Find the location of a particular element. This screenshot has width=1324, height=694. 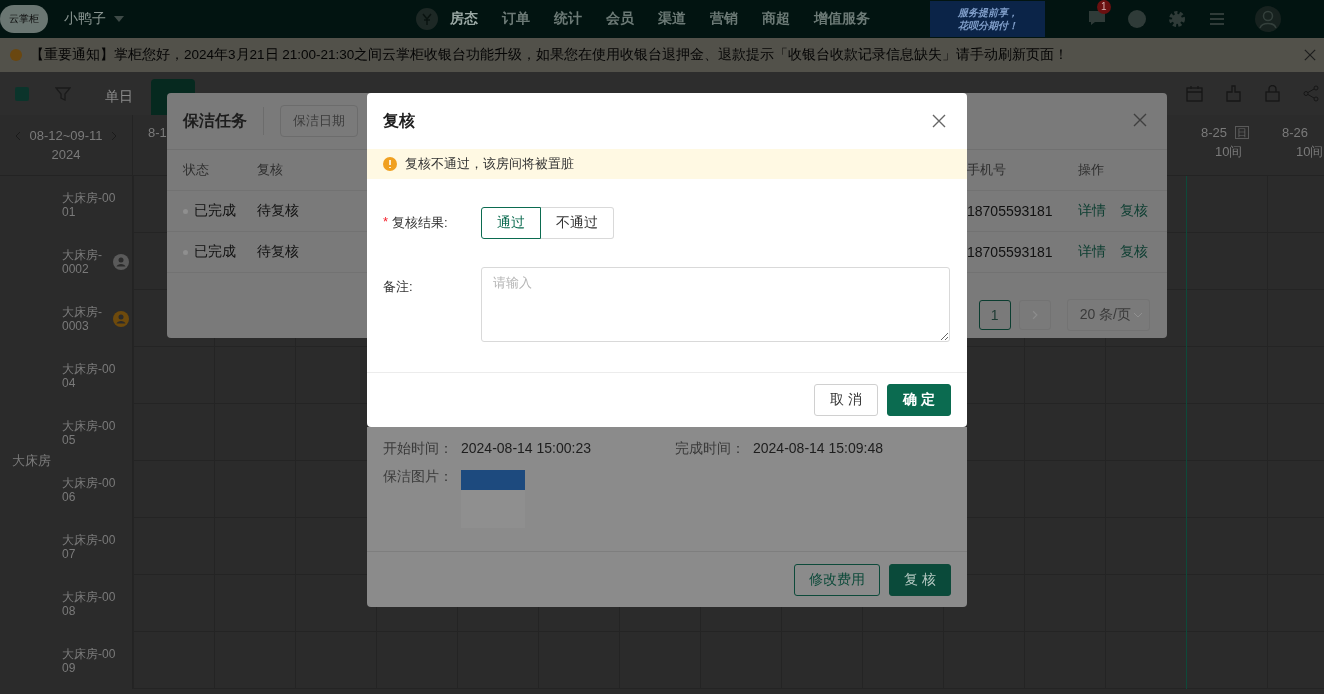

room-name: 大床房-0005 is located at coordinates (89, 432).